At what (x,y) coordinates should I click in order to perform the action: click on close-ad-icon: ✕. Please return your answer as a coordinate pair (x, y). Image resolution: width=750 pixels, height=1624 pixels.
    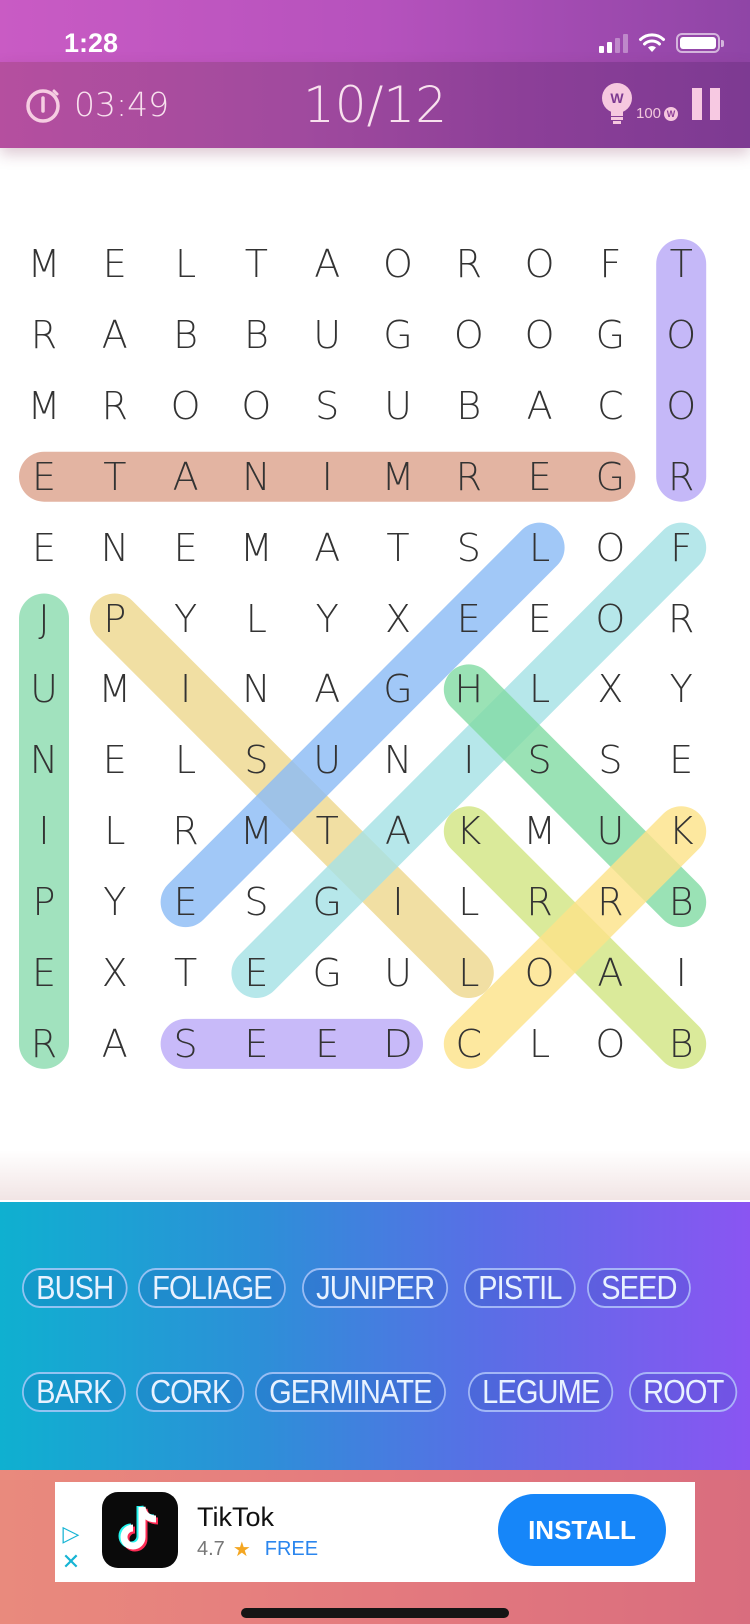
    Looking at the image, I should click on (71, 1562).